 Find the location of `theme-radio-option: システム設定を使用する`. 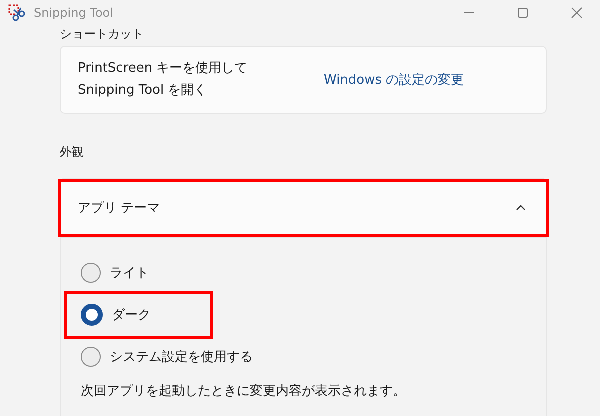

theme-radio-option: システム設定を使用する is located at coordinates (167, 357).